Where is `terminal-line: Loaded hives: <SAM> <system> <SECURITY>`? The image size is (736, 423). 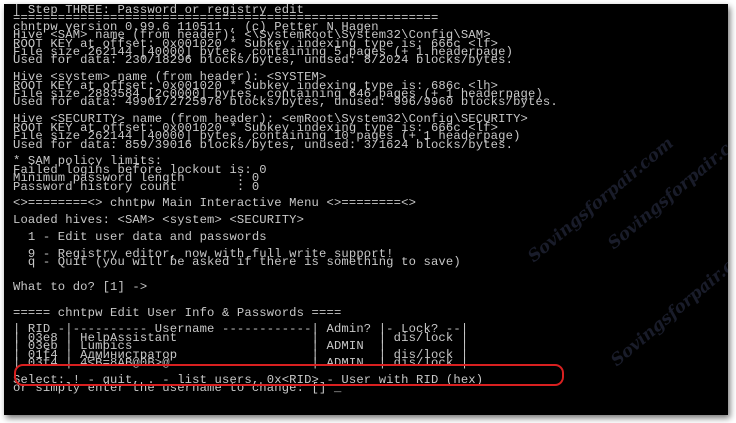 terminal-line: Loaded hives: <SAM> <system> <SECURITY> is located at coordinates (159, 220).